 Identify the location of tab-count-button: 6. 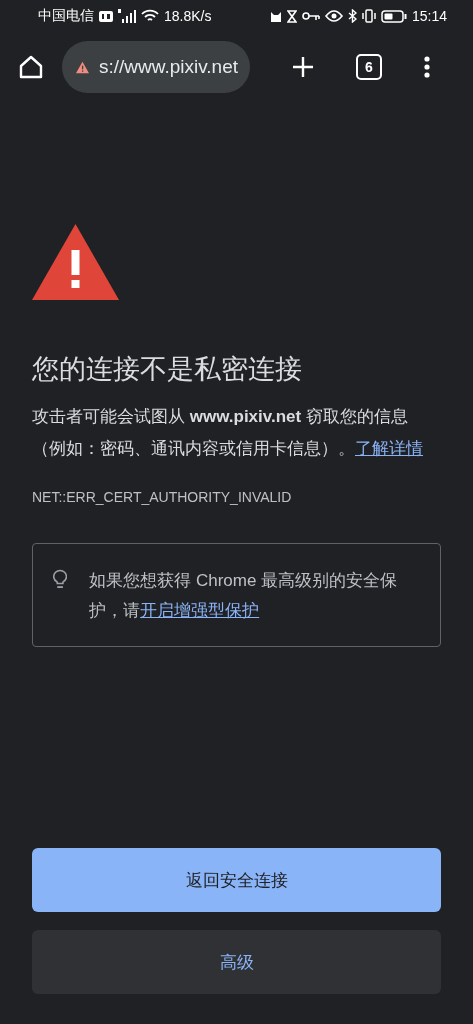
(369, 67).